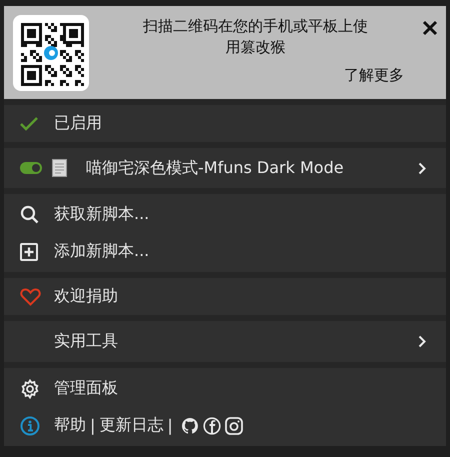 This screenshot has height=457, width=450. What do you see at coordinates (215, 168) in the screenshot?
I see `script-name: 喵御宅深色模式-Mfuns Dark Mode` at bounding box center [215, 168].